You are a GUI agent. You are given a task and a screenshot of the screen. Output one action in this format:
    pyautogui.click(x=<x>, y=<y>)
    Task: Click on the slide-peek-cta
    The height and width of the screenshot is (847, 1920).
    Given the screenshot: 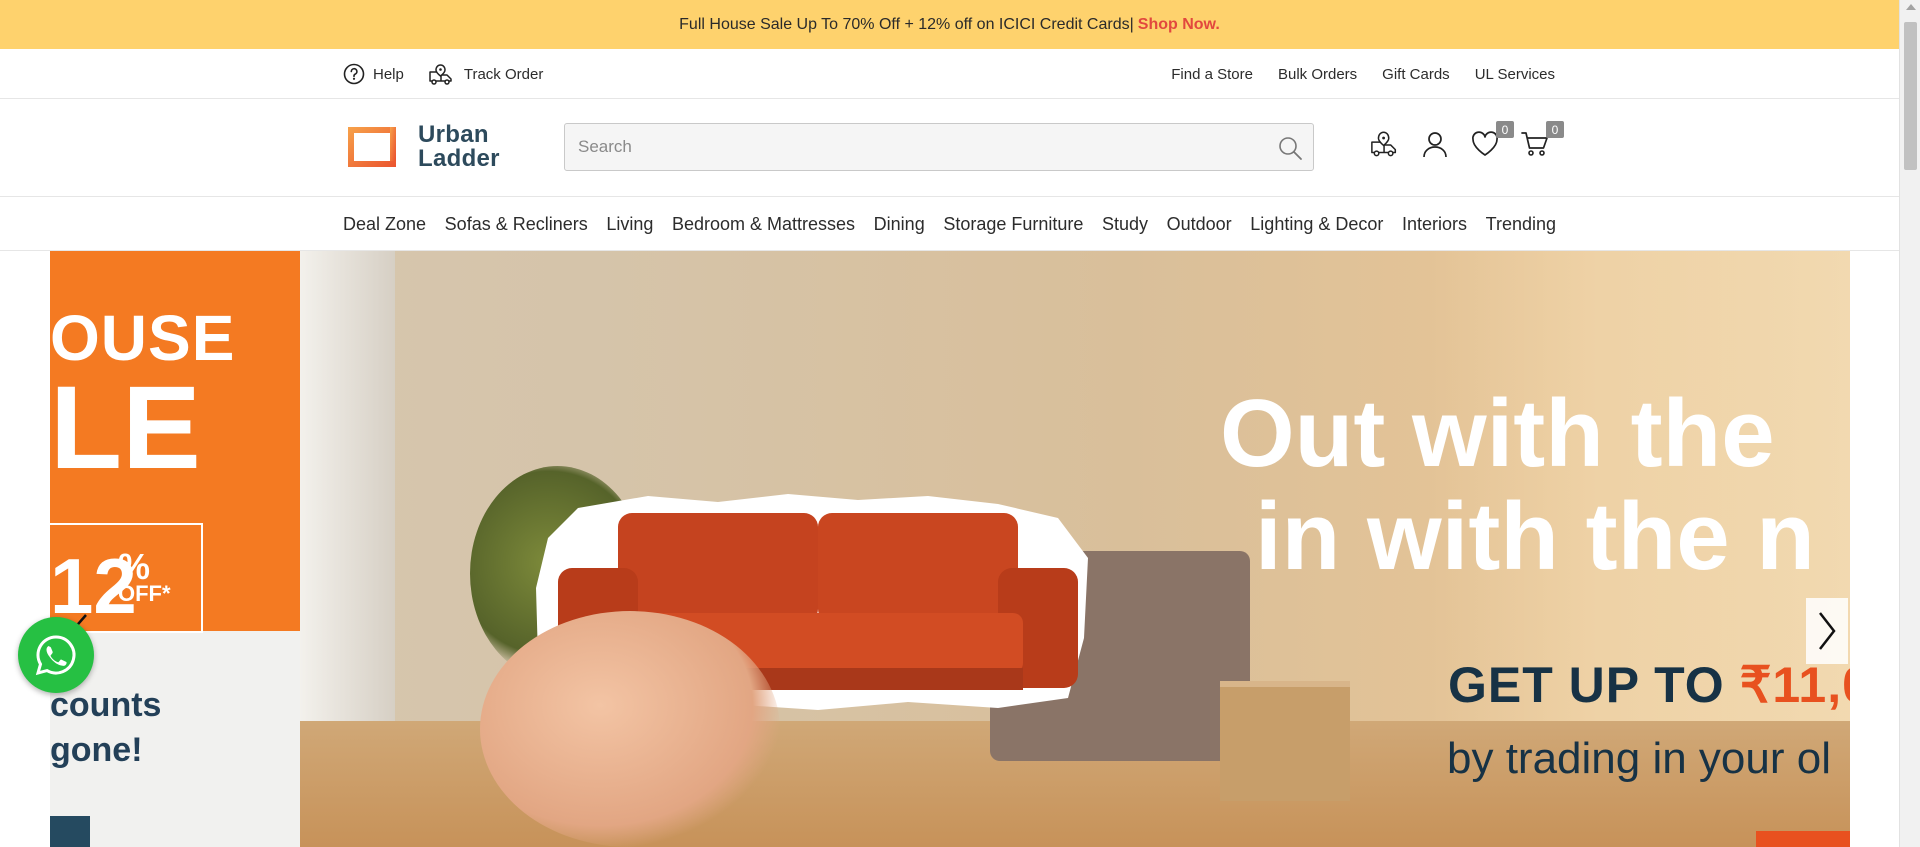 What is the action you would take?
    pyautogui.click(x=70, y=831)
    